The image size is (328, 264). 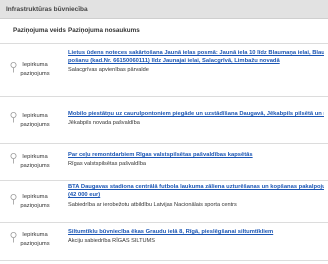 I want to click on notice-publisher: Akciju sabiedrība RĪGAS SILTUMS, so click(x=111, y=241).